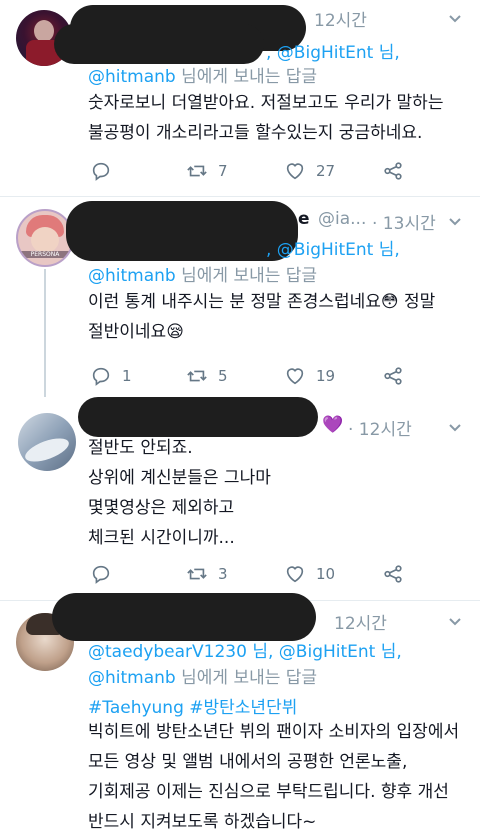 This screenshot has width=480, height=837. I want to click on like-button: 19, so click(309, 376).